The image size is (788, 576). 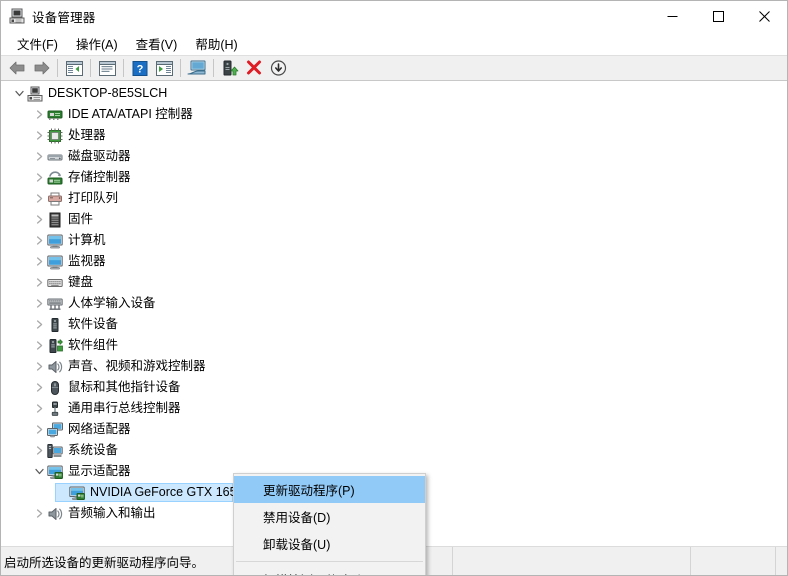 What do you see at coordinates (394, 114) in the screenshot?
I see `tree-row: IDE ATA/ATAPI 控制器` at bounding box center [394, 114].